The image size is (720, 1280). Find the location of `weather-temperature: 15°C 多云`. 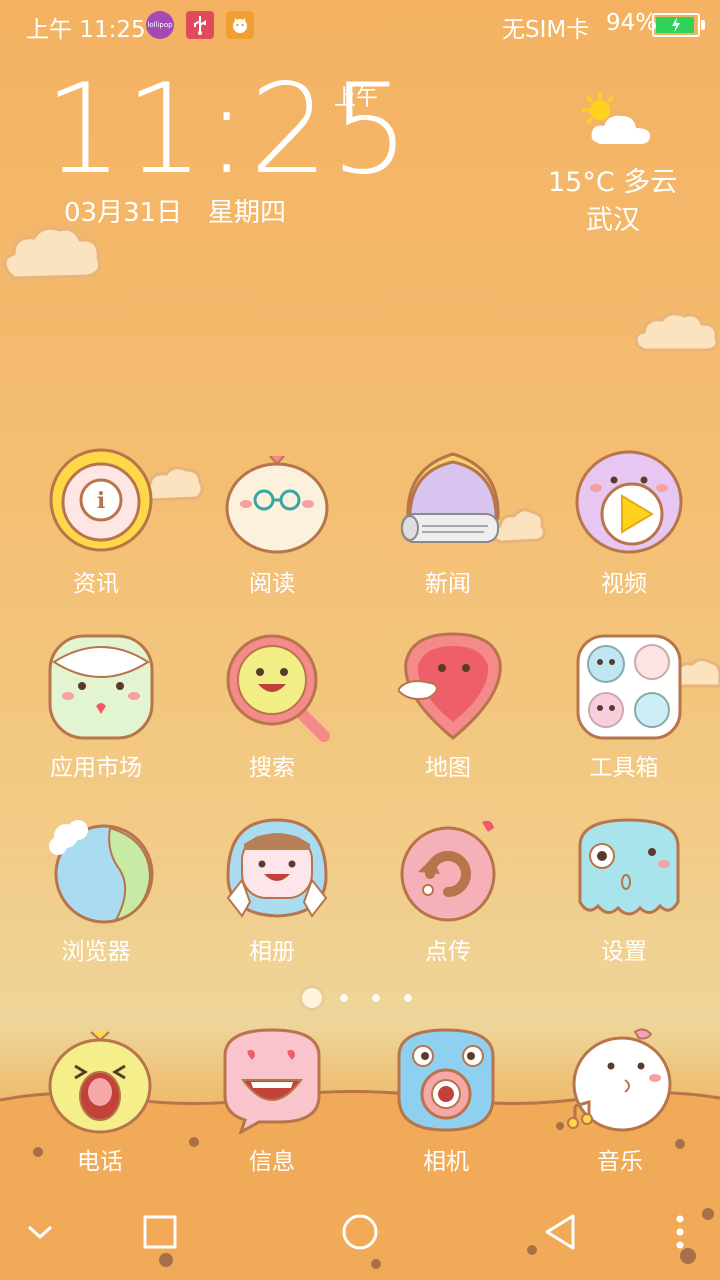

weather-temperature: 15°C 多云 is located at coordinates (613, 182).